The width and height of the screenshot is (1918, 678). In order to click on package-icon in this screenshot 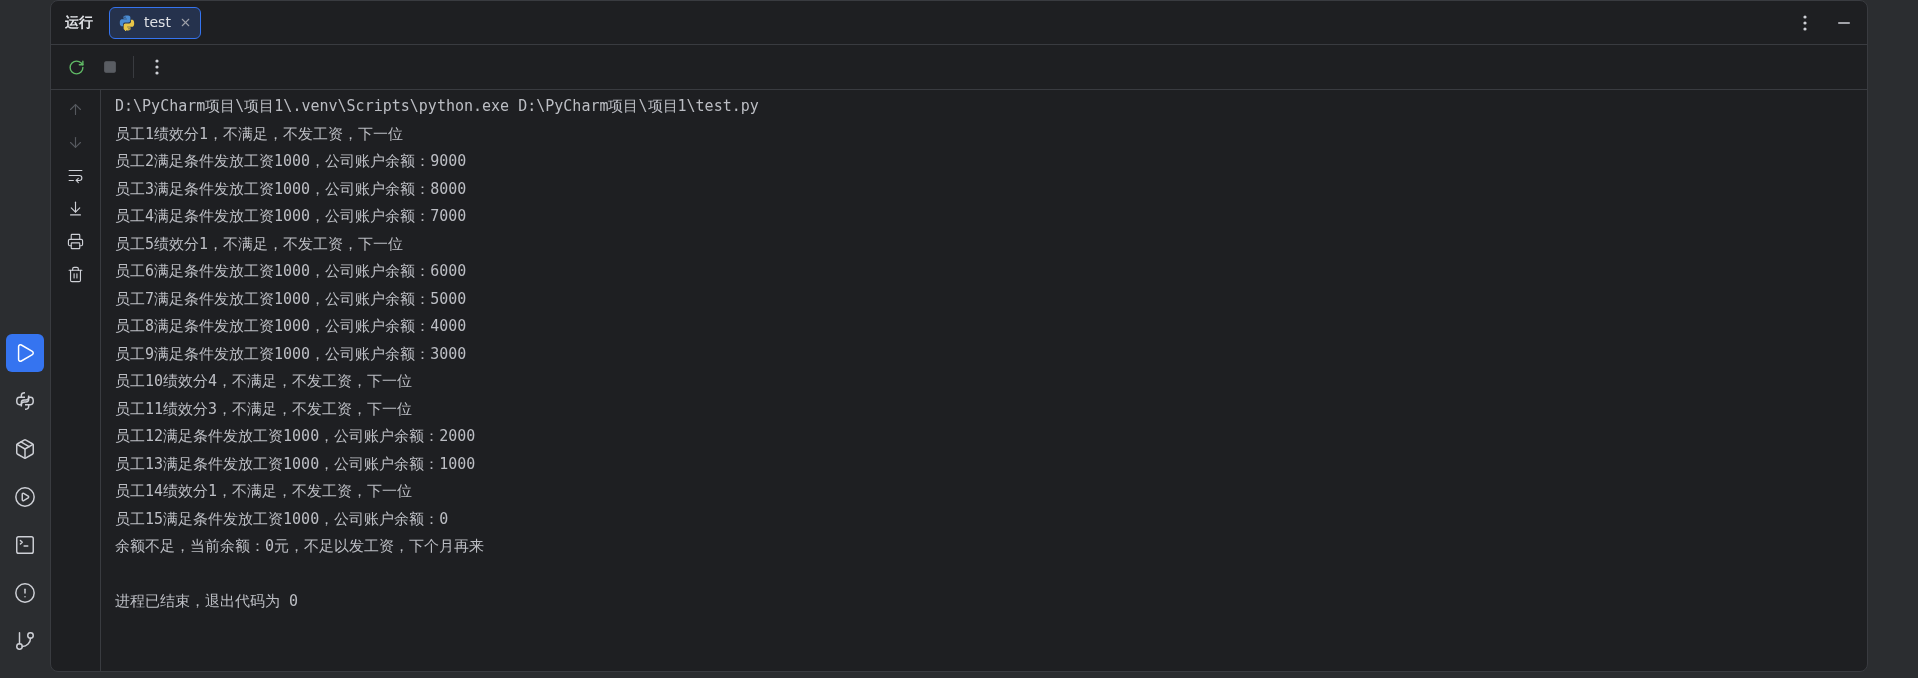, I will do `click(25, 449)`.